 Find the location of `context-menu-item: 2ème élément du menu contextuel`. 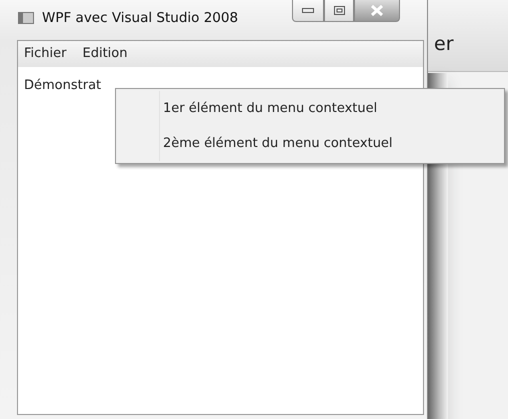

context-menu-item: 2ème élément du menu contextuel is located at coordinates (310, 143).